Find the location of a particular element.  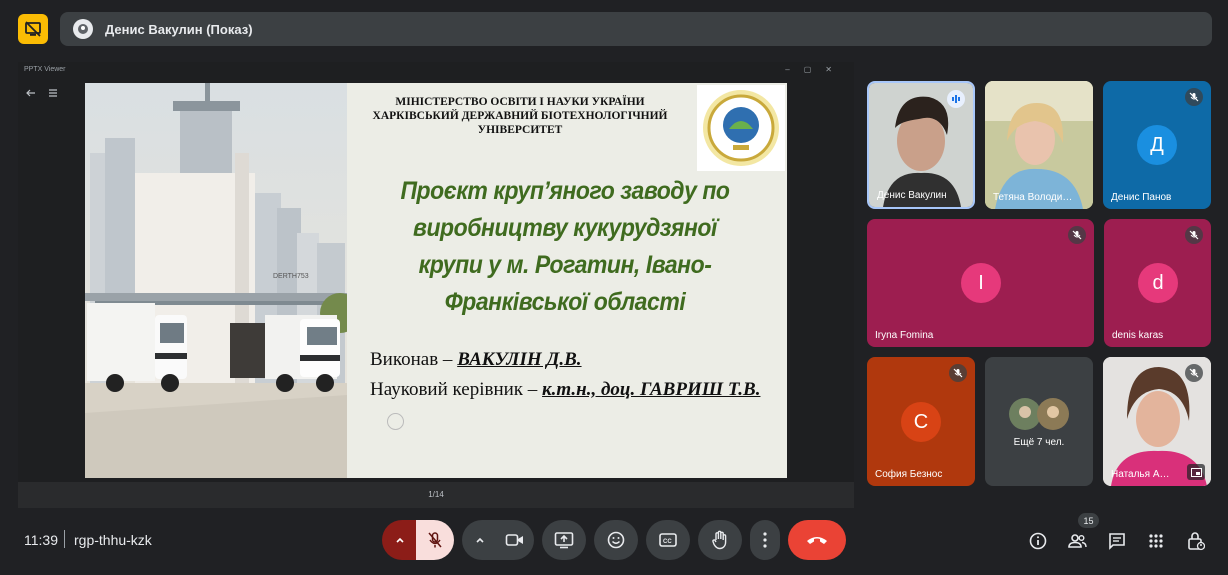

raise-hand-button is located at coordinates (720, 540).